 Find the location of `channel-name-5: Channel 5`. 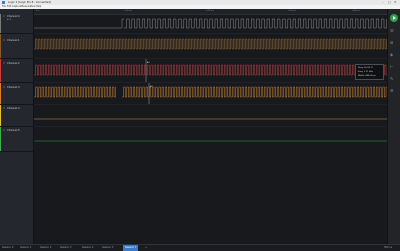

channel-name-5: Channel 5 is located at coordinates (13, 130).